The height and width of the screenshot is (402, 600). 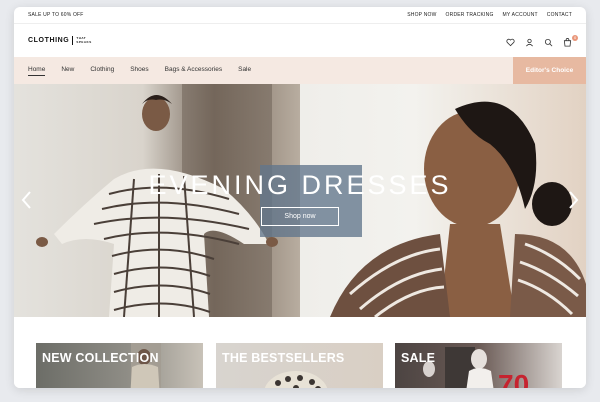 What do you see at coordinates (73, 40) in the screenshot?
I see `logo-divider` at bounding box center [73, 40].